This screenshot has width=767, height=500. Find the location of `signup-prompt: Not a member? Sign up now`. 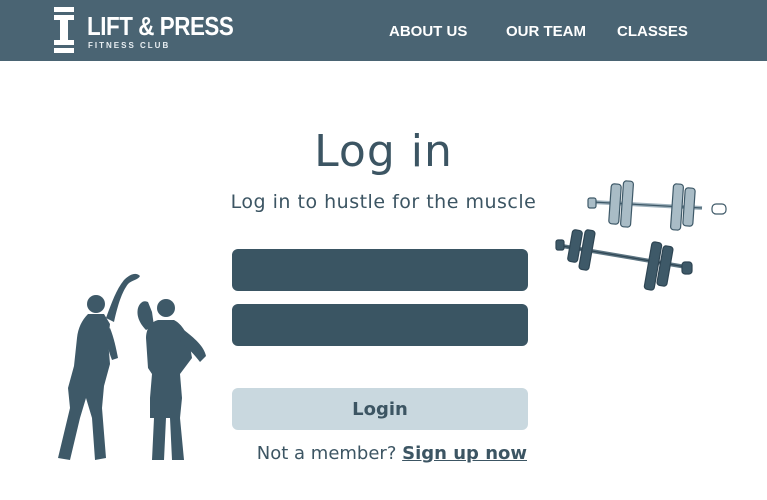

signup-prompt: Not a member? Sign up now is located at coordinates (392, 453).